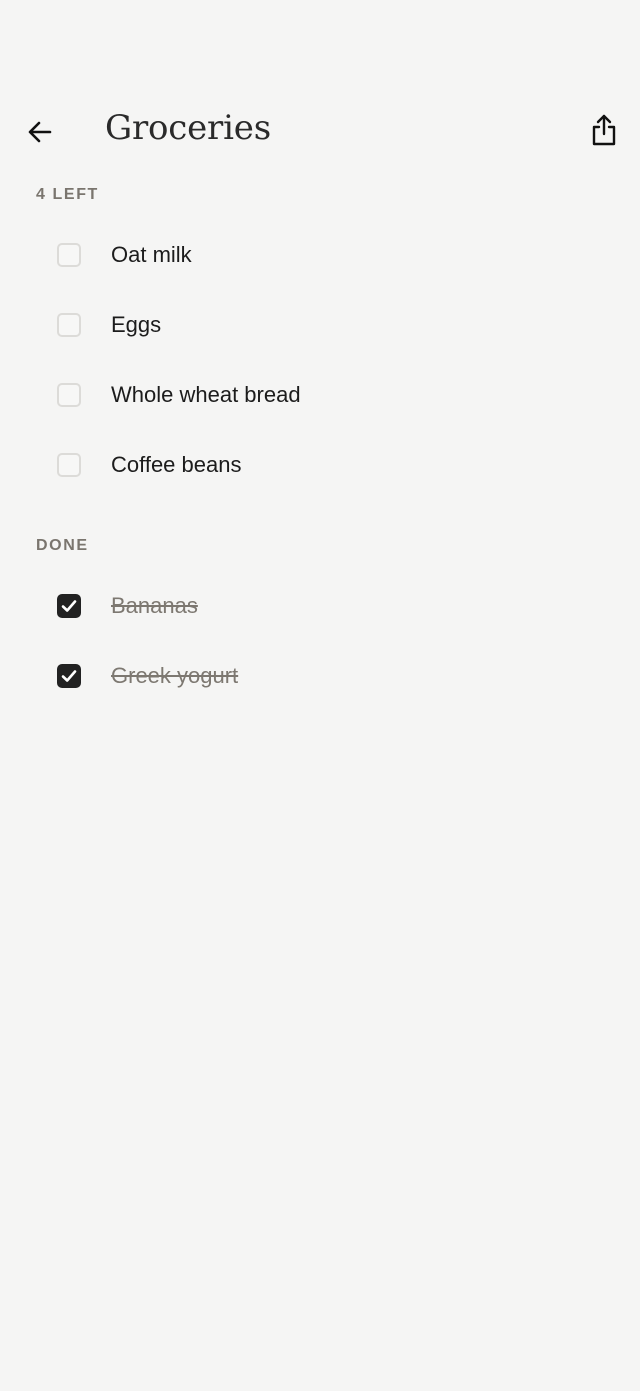 This screenshot has width=640, height=1391. I want to click on item-label: Eggs, so click(136, 324).